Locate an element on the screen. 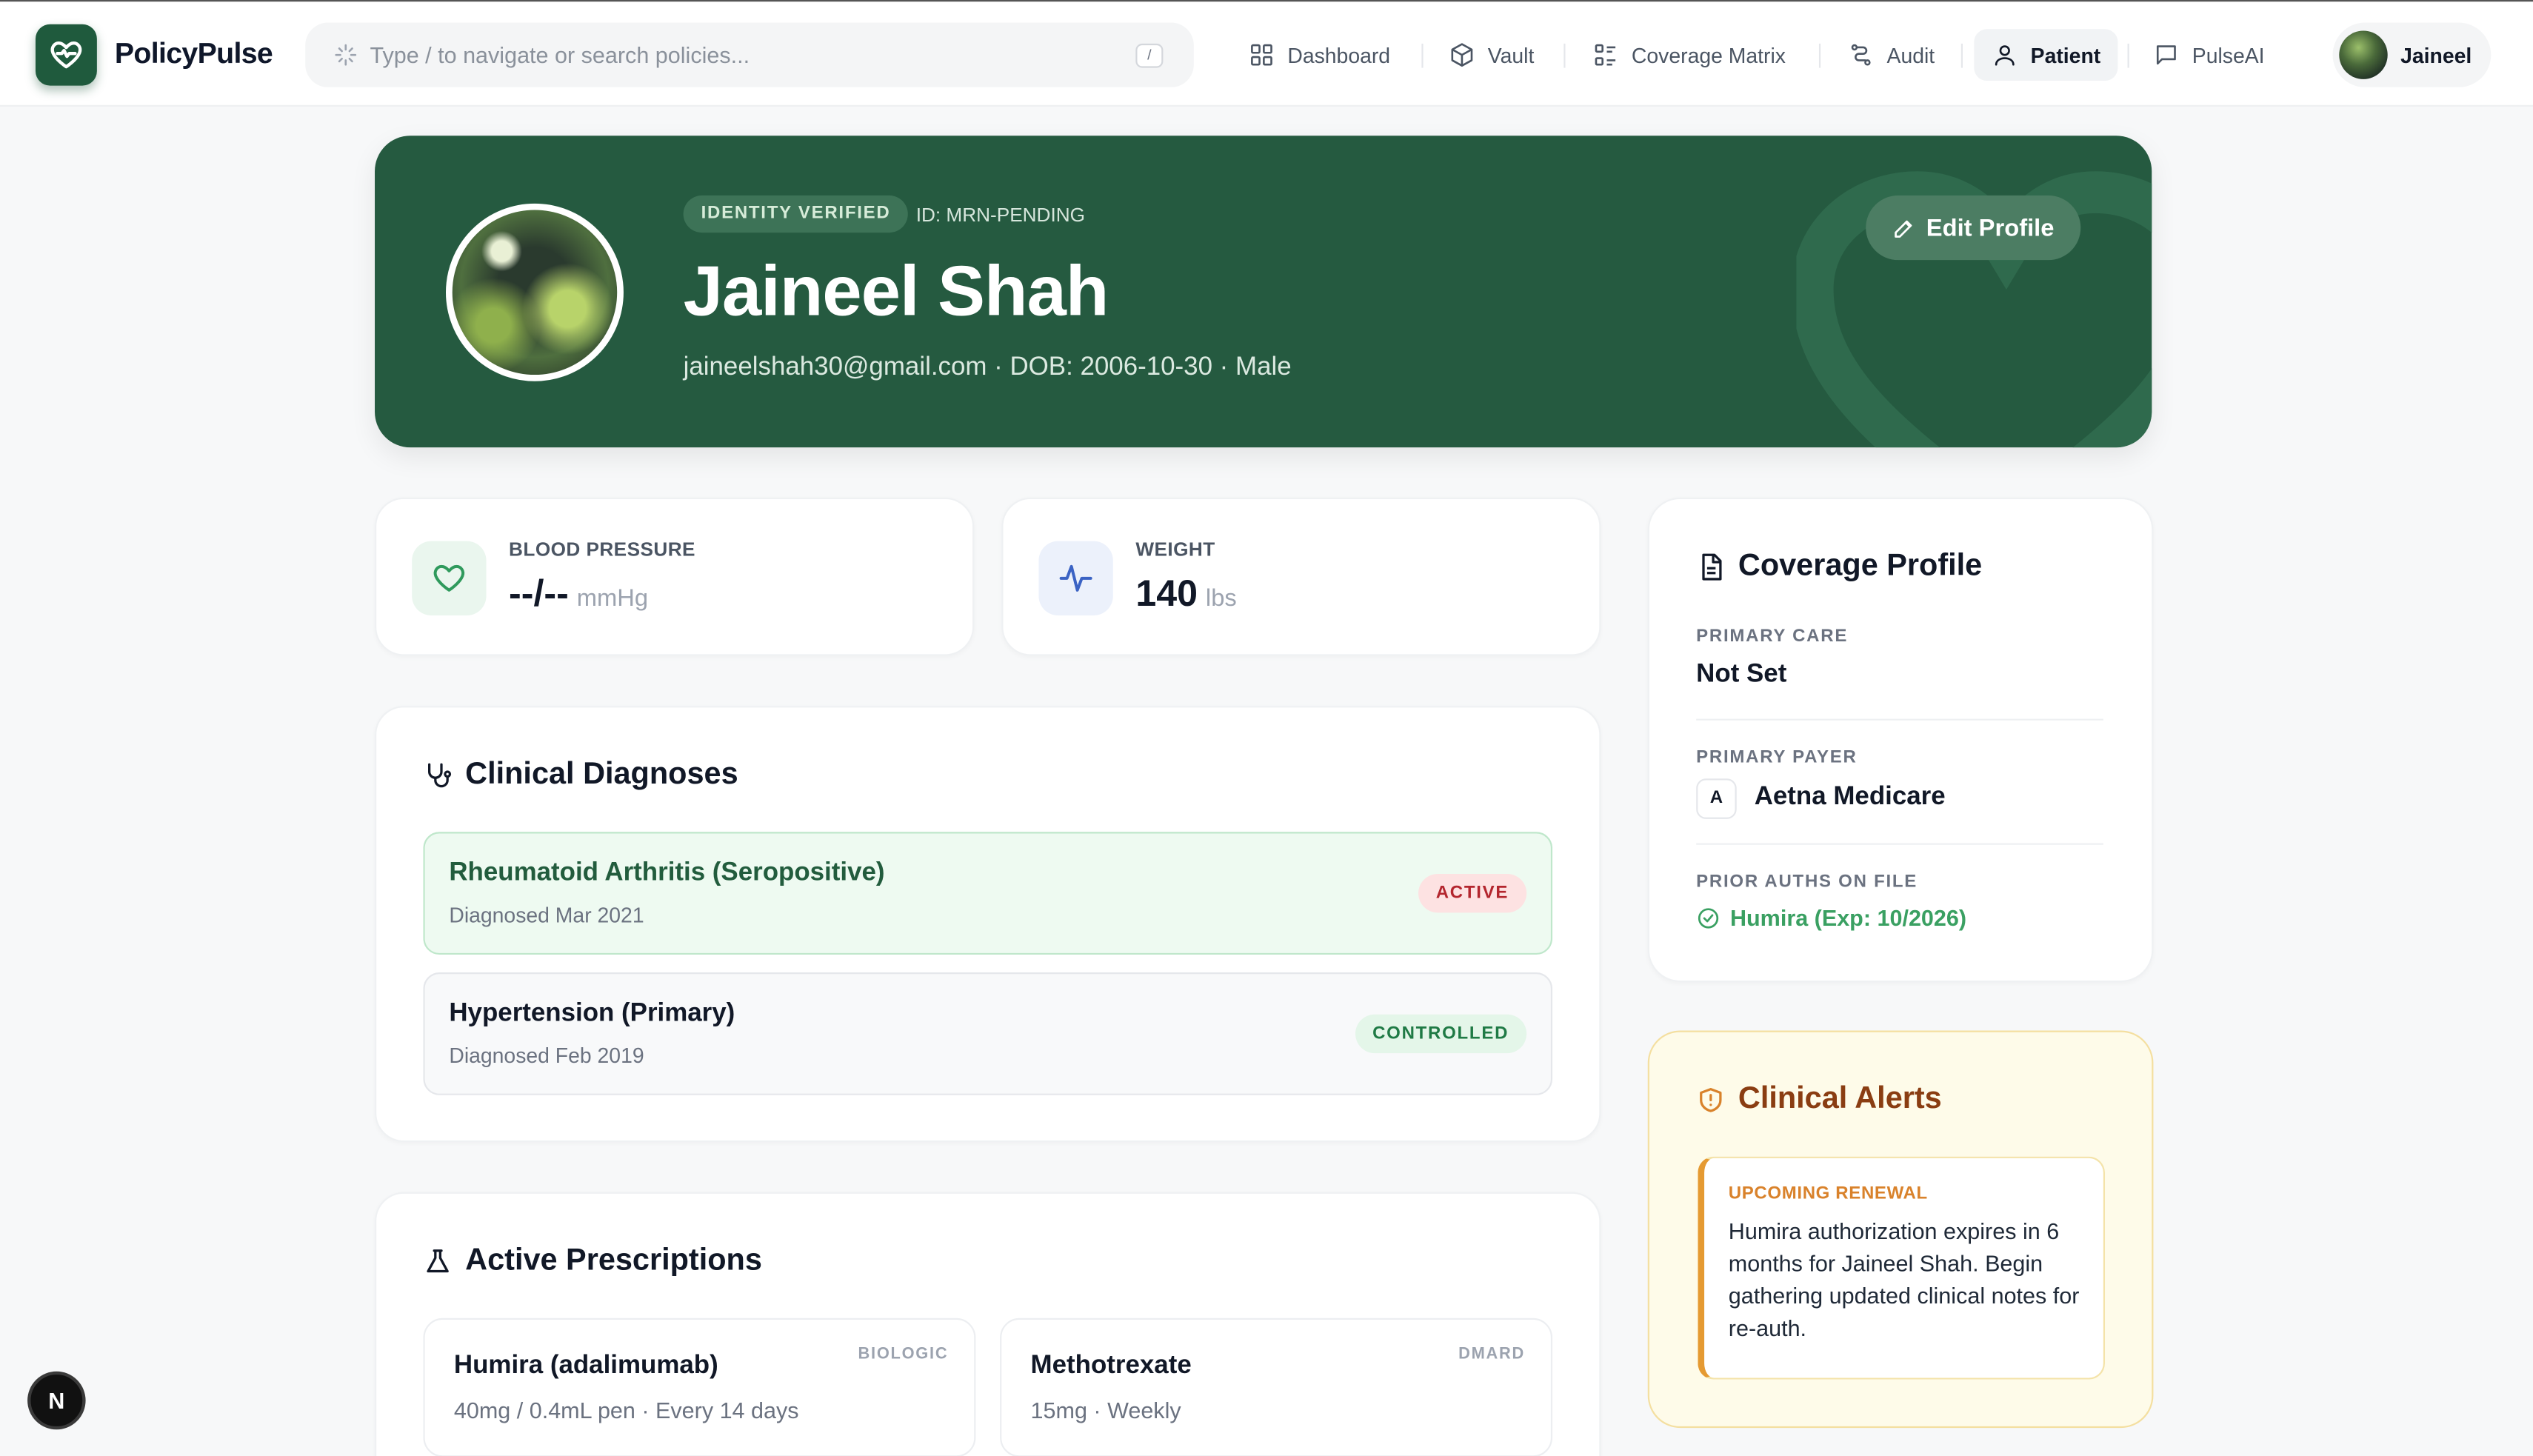 The height and width of the screenshot is (1456, 2533). patient-name: Jaineel Shah is located at coordinates (896, 292).